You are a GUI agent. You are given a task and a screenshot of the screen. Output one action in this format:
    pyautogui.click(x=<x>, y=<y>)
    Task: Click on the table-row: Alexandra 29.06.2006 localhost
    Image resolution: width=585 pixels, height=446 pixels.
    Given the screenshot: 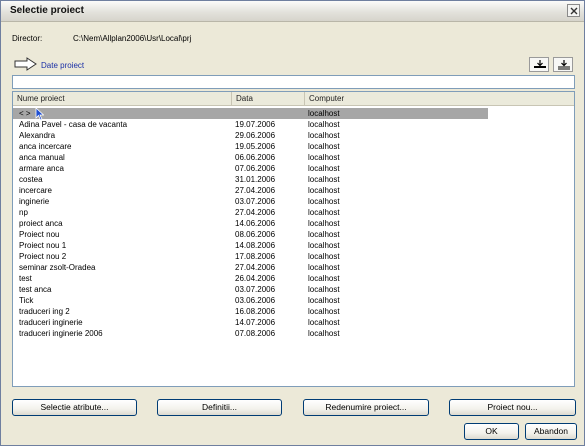 What is the action you would take?
    pyautogui.click(x=293, y=135)
    